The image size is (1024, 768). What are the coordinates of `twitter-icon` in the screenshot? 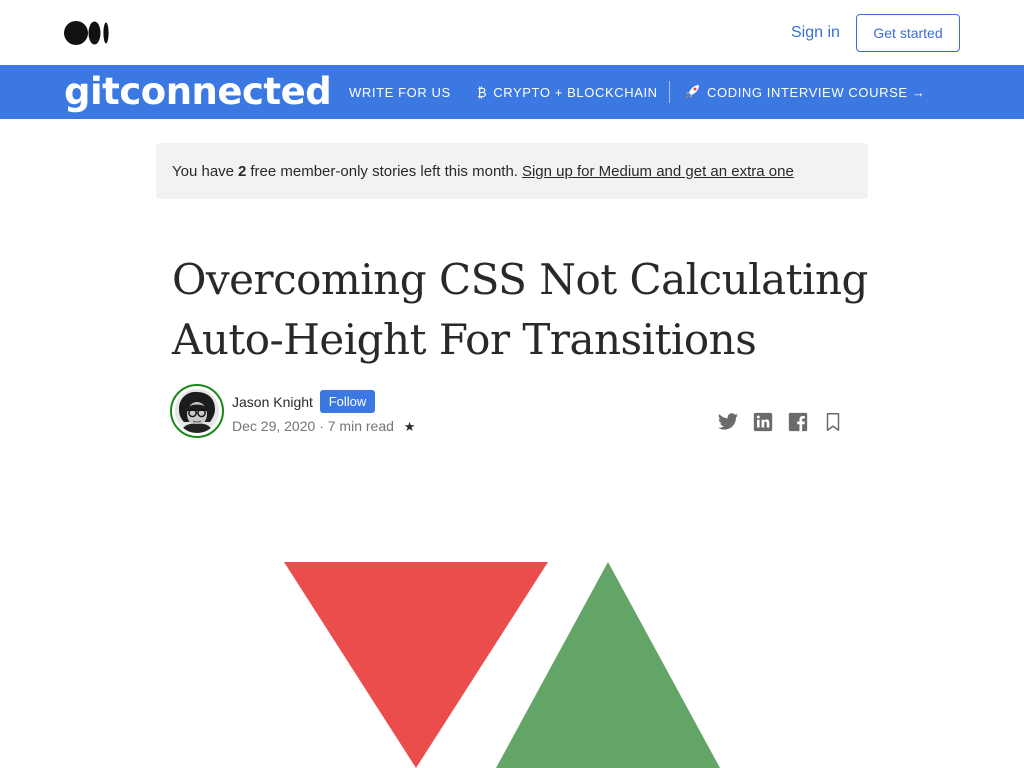 It's located at (728, 422).